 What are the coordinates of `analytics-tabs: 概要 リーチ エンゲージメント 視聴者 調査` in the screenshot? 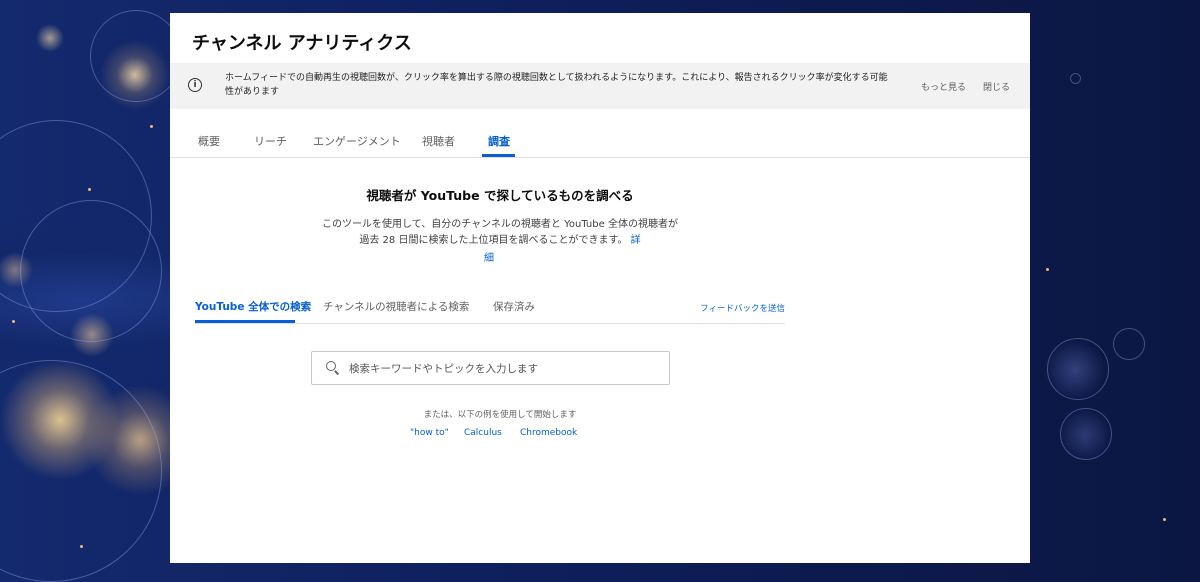 It's located at (600, 139).